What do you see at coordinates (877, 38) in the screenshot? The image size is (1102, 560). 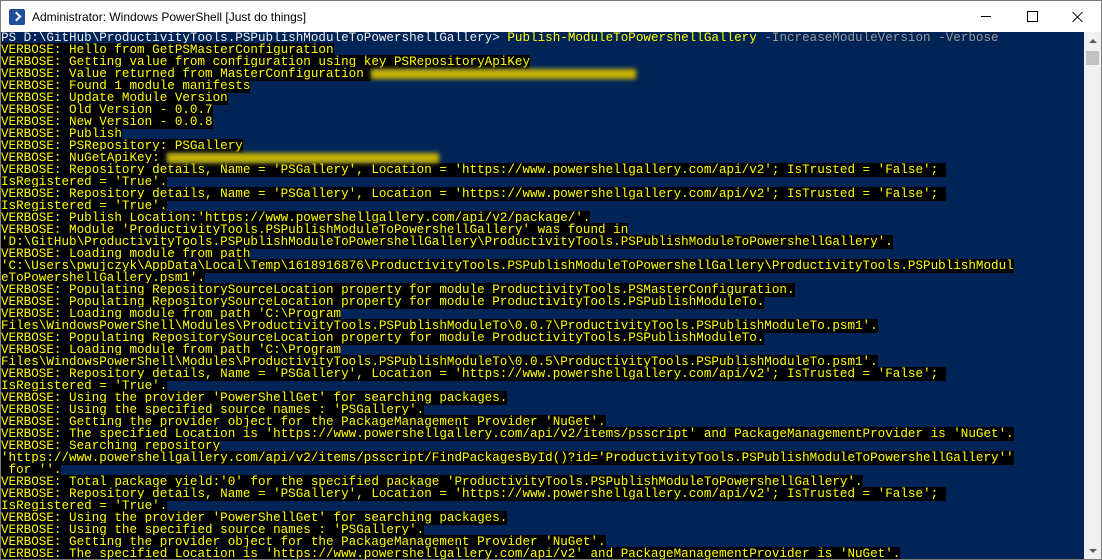 I see `command-parameters: -IncreaseModuleVersion -Verbose` at bounding box center [877, 38].